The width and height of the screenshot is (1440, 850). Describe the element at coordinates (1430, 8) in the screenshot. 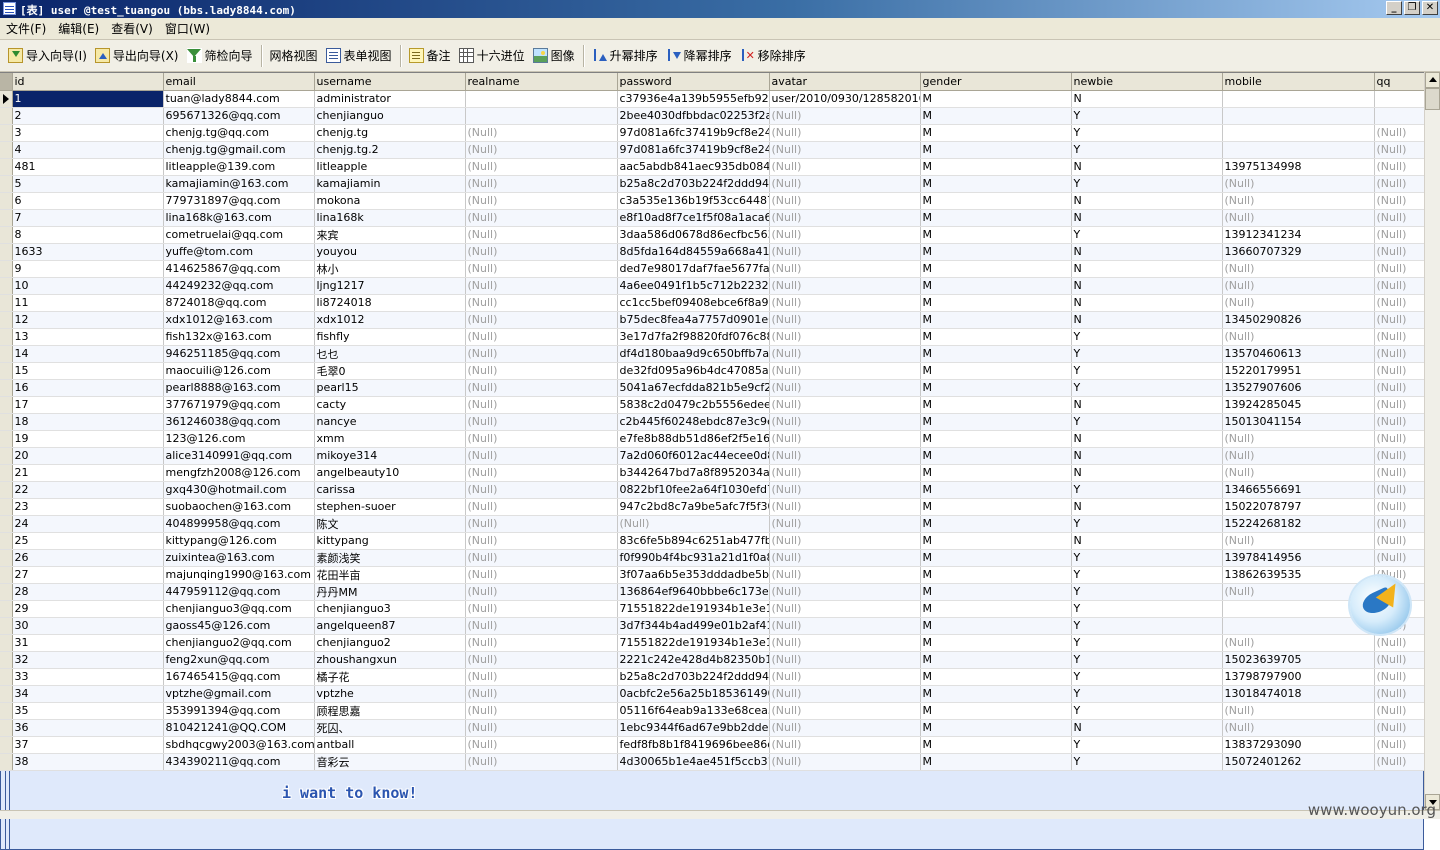

I see `close-button: ✕` at that location.